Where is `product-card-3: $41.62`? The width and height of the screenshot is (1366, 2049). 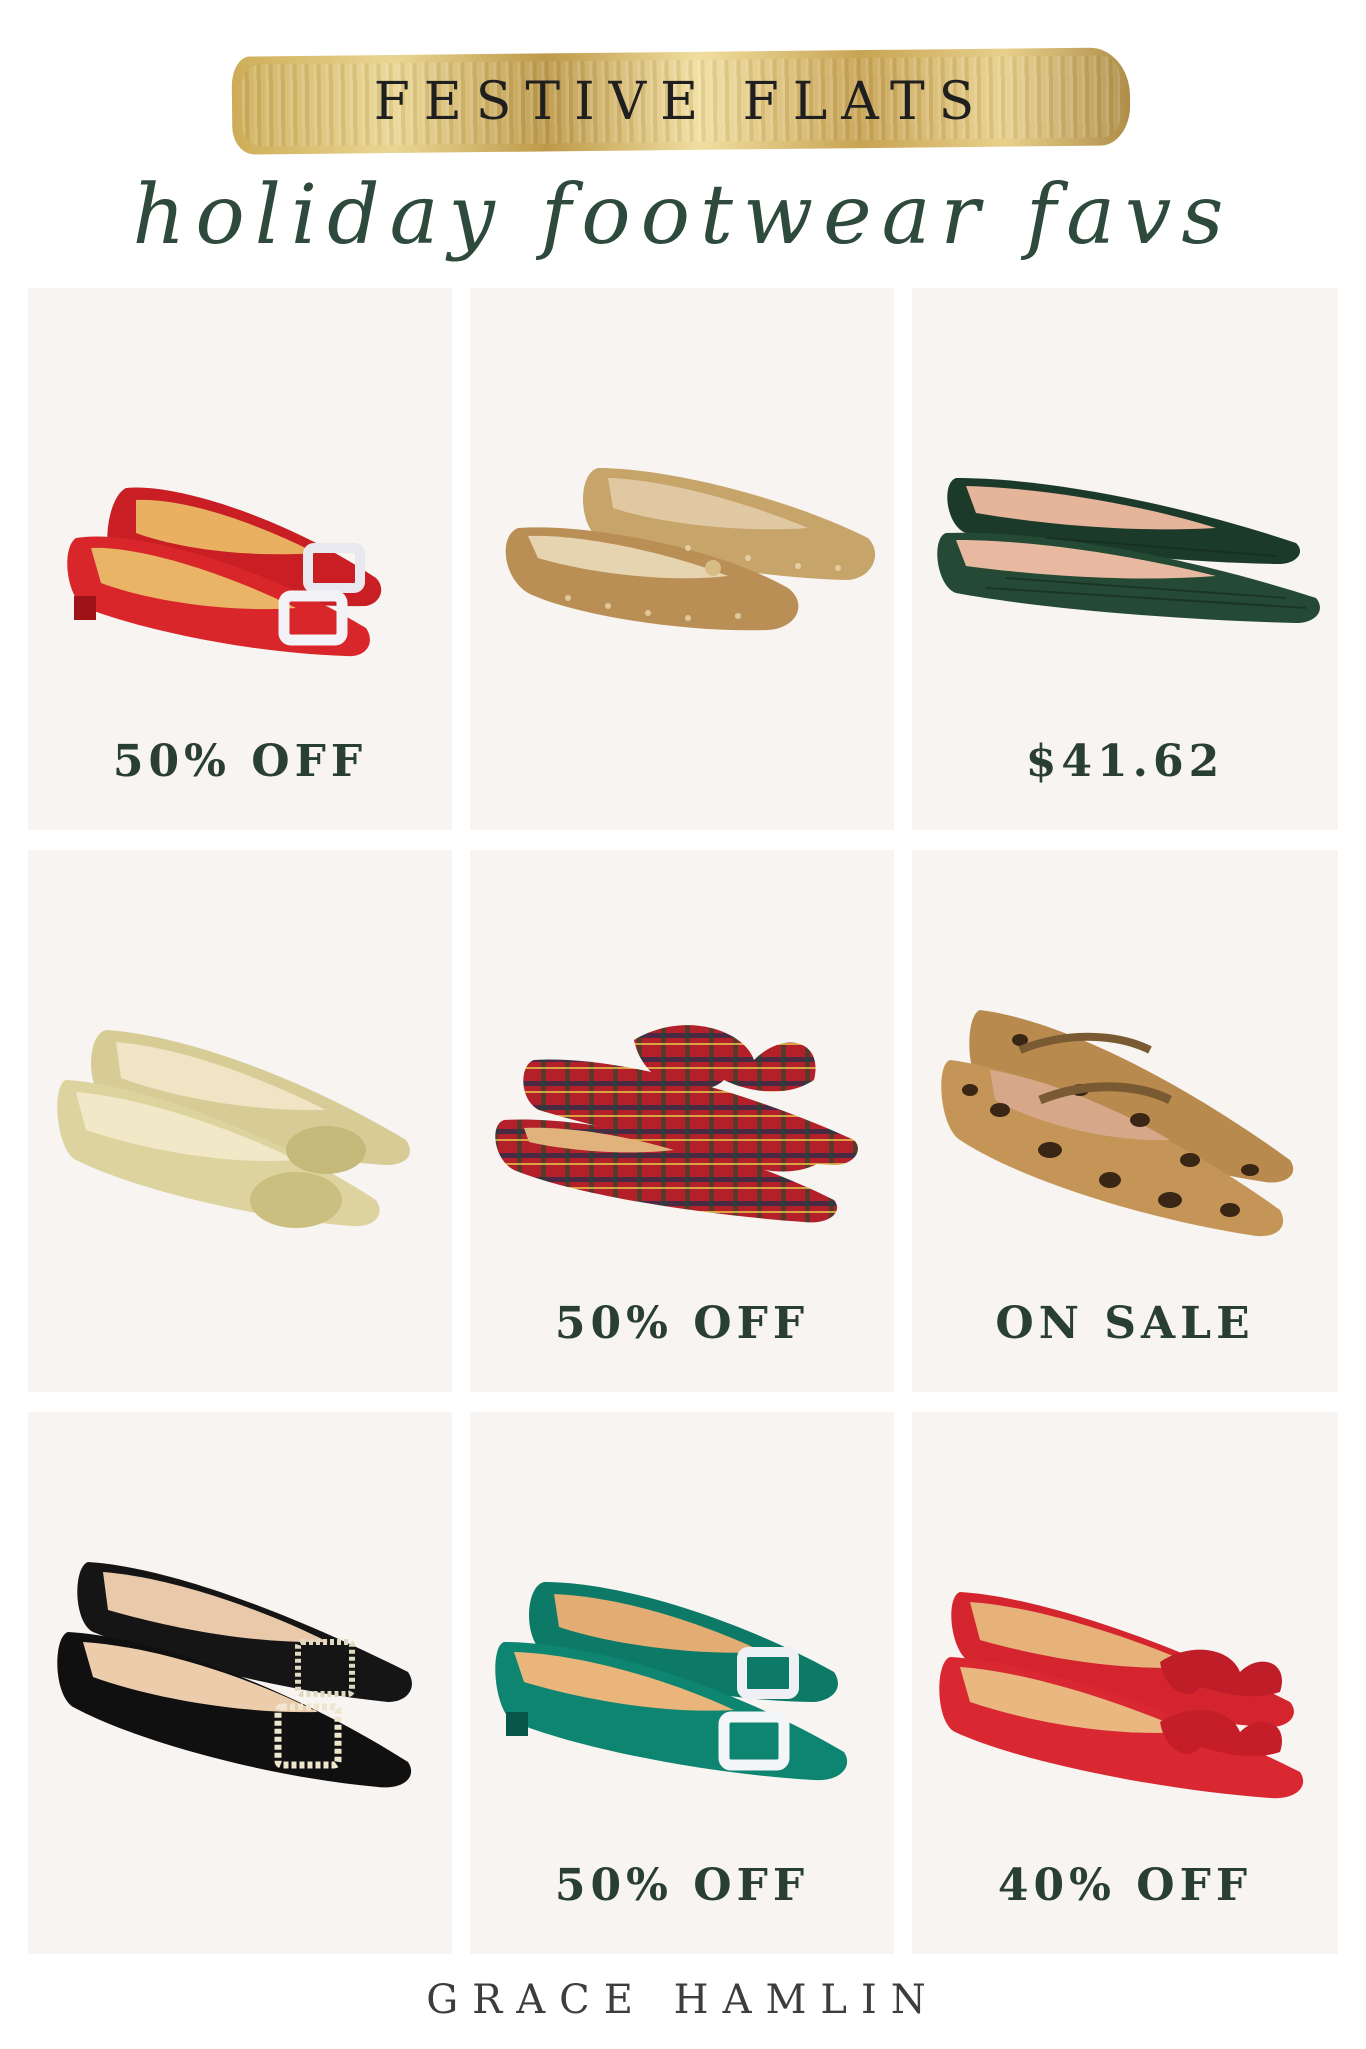
product-card-3: $41.62 is located at coordinates (1125, 559).